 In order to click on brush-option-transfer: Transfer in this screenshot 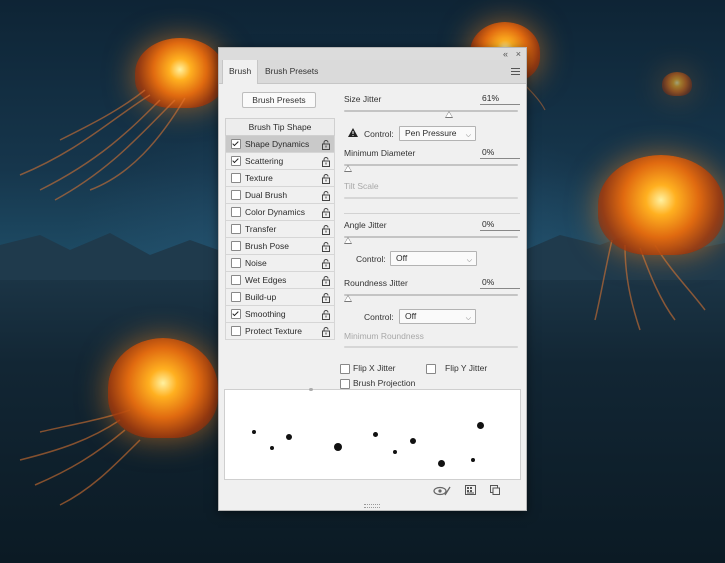, I will do `click(280, 229)`.